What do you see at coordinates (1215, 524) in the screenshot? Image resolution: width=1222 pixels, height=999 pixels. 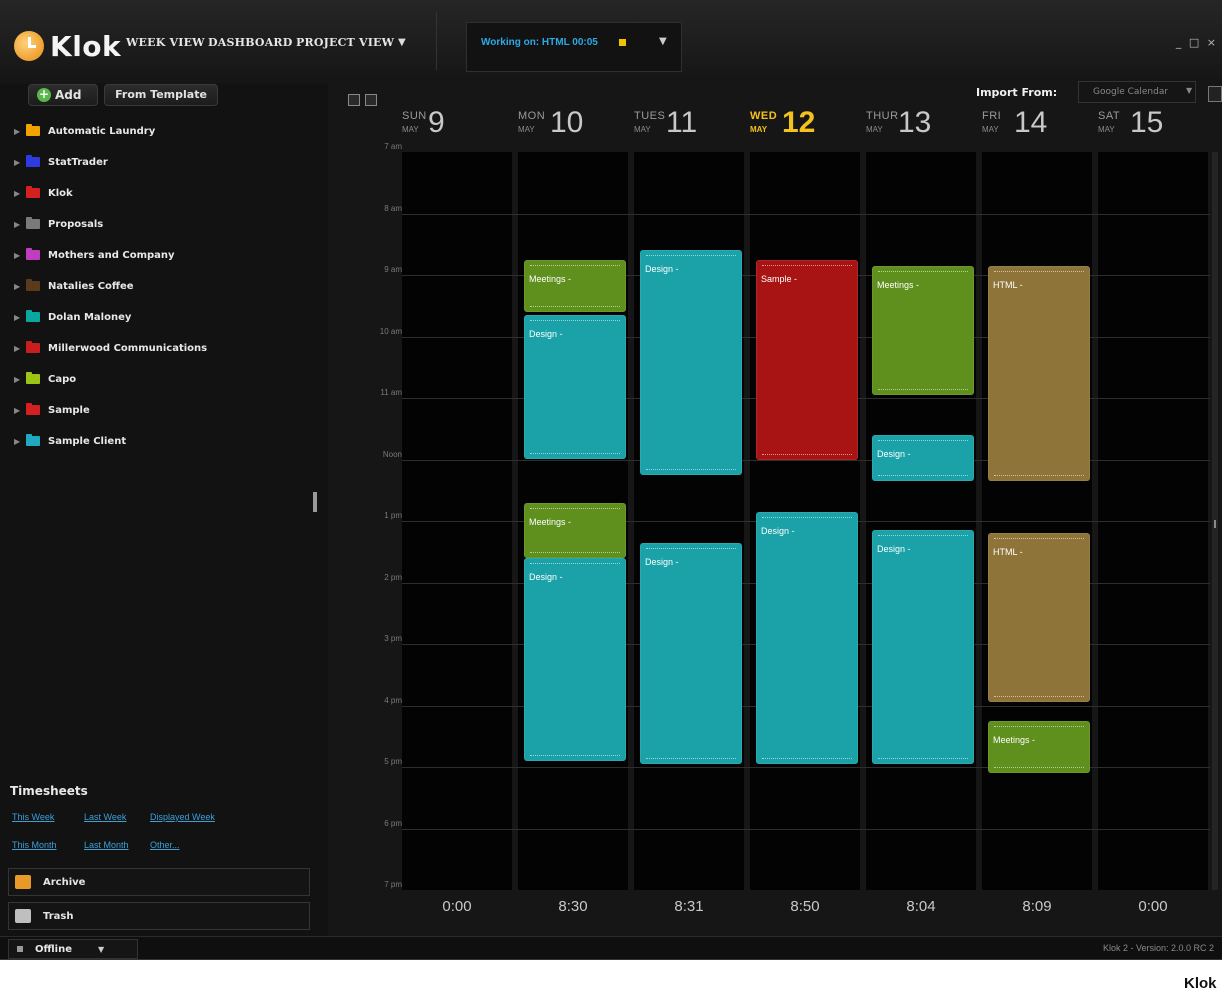 I see `scroll-thumb` at bounding box center [1215, 524].